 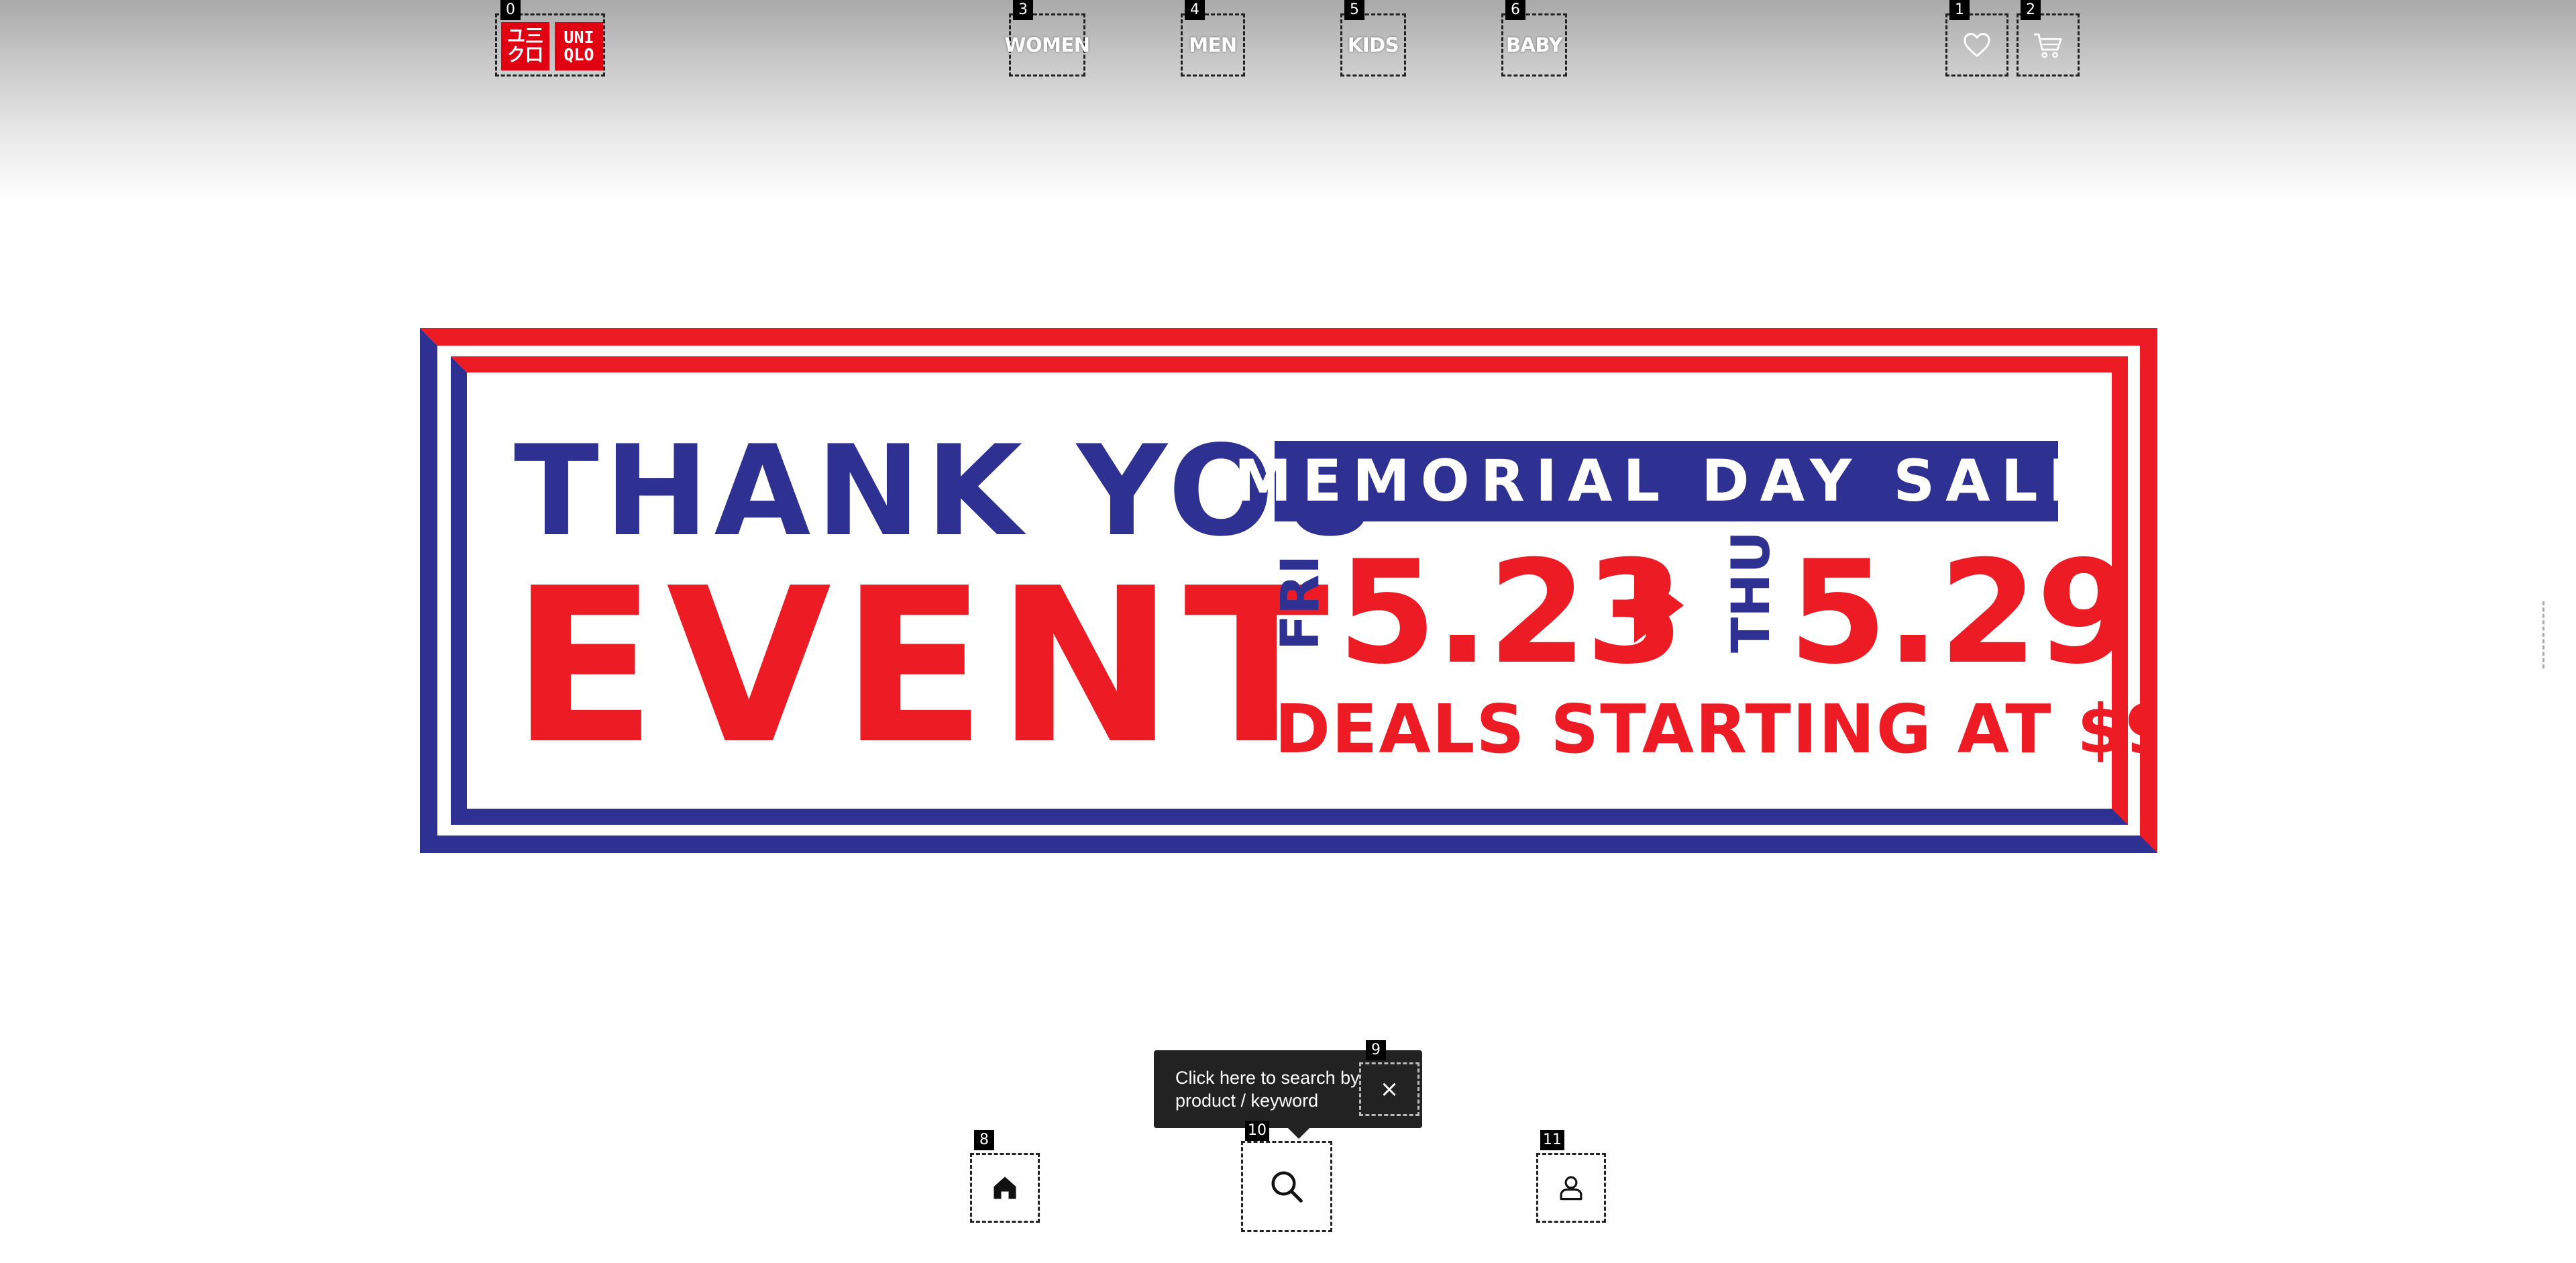 What do you see at coordinates (1552, 1140) in the screenshot?
I see `account-badge: 11` at bounding box center [1552, 1140].